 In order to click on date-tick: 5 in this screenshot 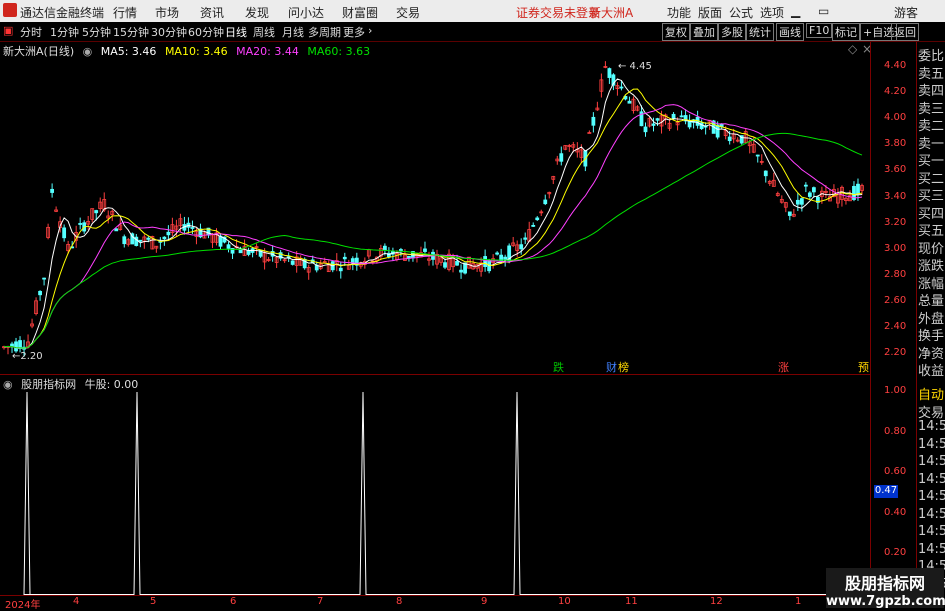, I will do `click(153, 601)`.